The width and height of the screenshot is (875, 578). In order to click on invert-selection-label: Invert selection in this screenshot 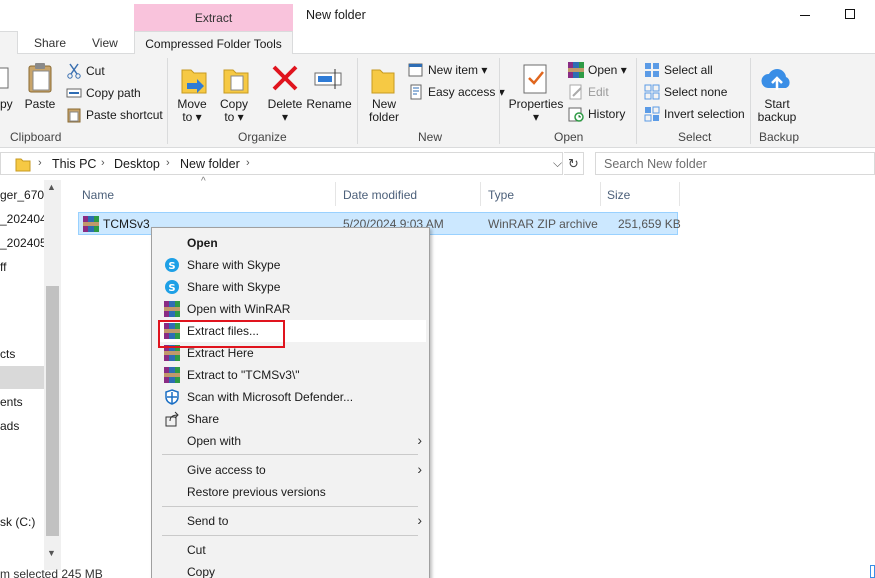, I will do `click(704, 114)`.